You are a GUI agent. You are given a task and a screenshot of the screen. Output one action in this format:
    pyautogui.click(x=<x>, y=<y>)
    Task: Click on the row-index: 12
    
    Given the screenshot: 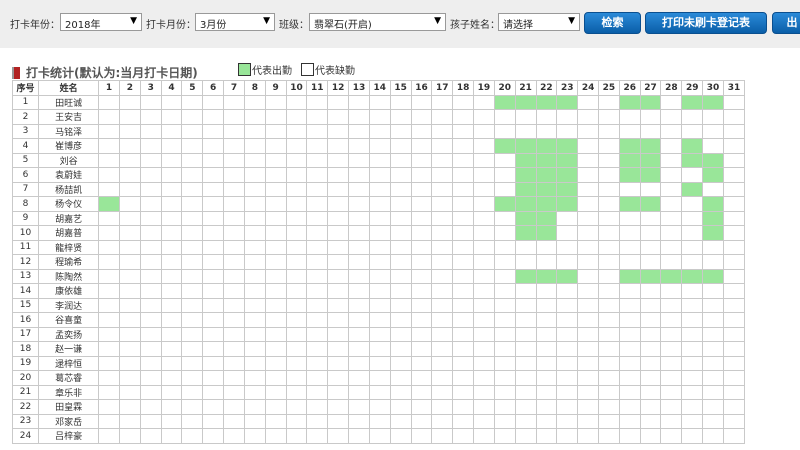 What is the action you would take?
    pyautogui.click(x=25, y=262)
    